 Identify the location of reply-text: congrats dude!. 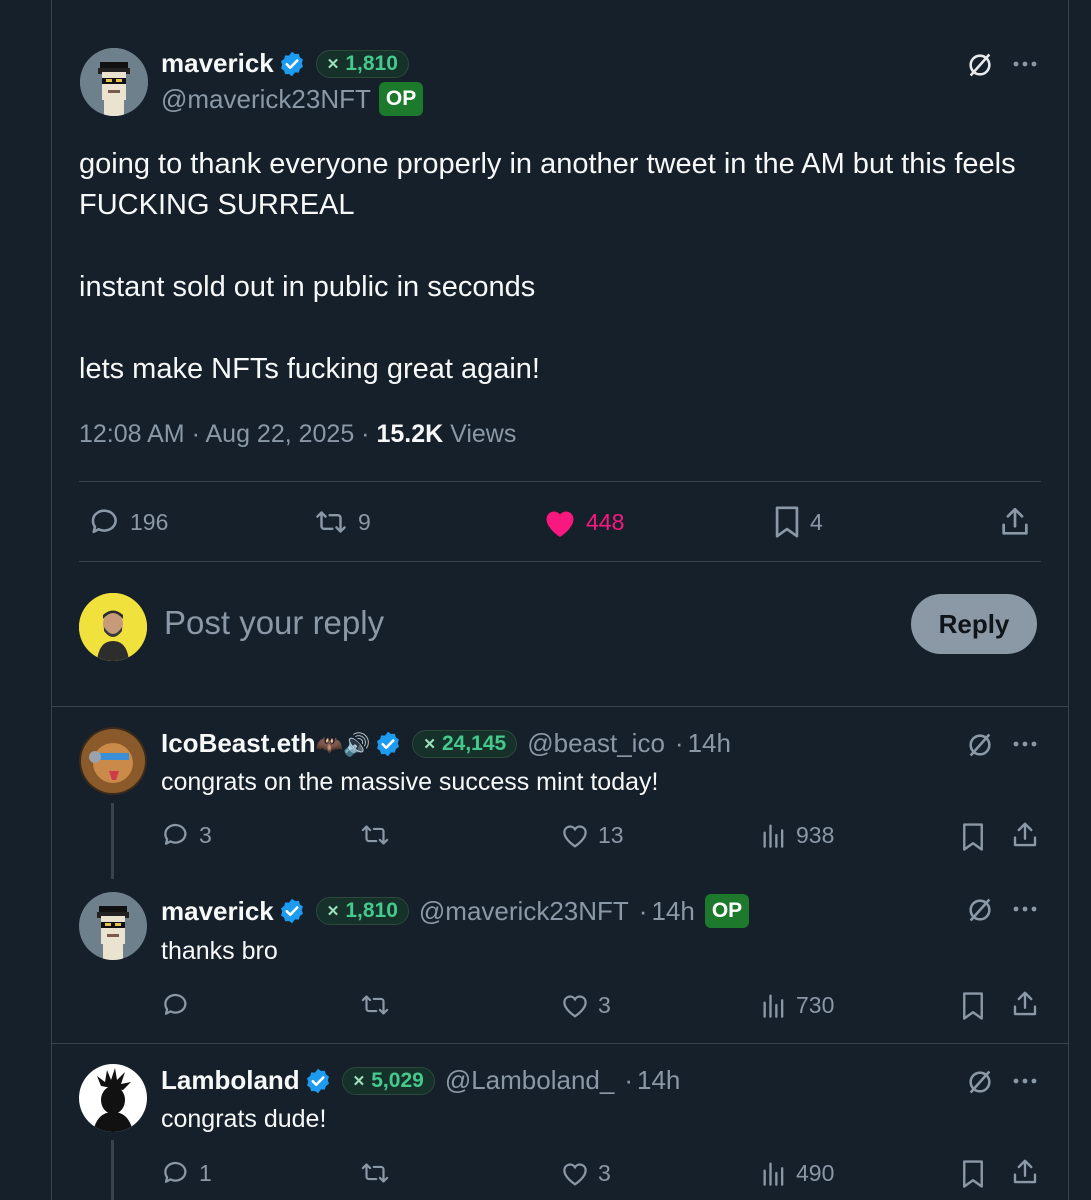
(244, 1119).